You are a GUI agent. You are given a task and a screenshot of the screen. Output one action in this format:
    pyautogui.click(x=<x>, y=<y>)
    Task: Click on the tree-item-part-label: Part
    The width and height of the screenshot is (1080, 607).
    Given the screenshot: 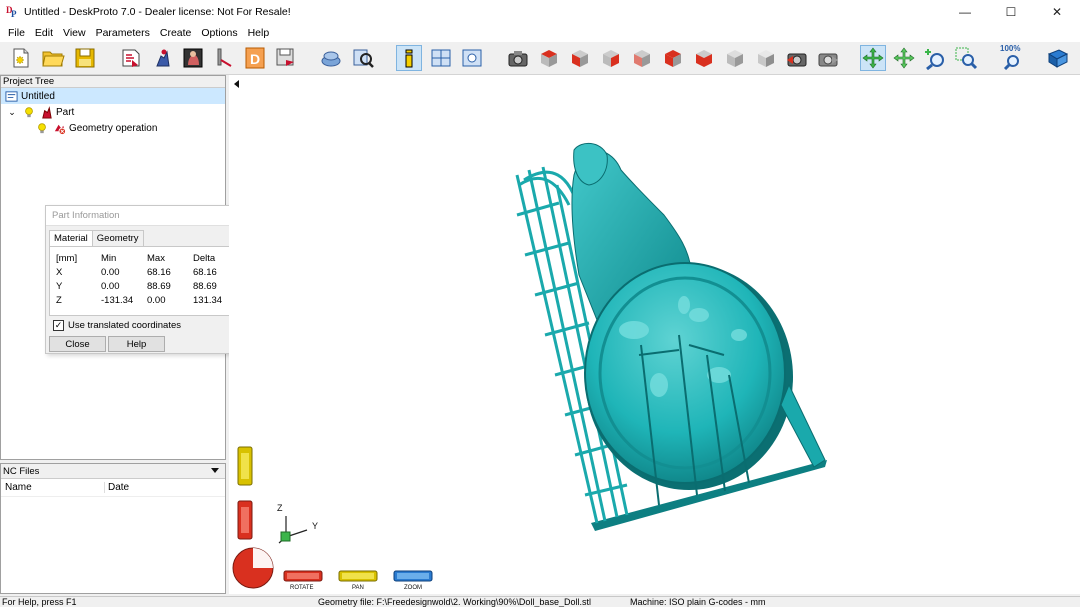 What is the action you would take?
    pyautogui.click(x=65, y=112)
    